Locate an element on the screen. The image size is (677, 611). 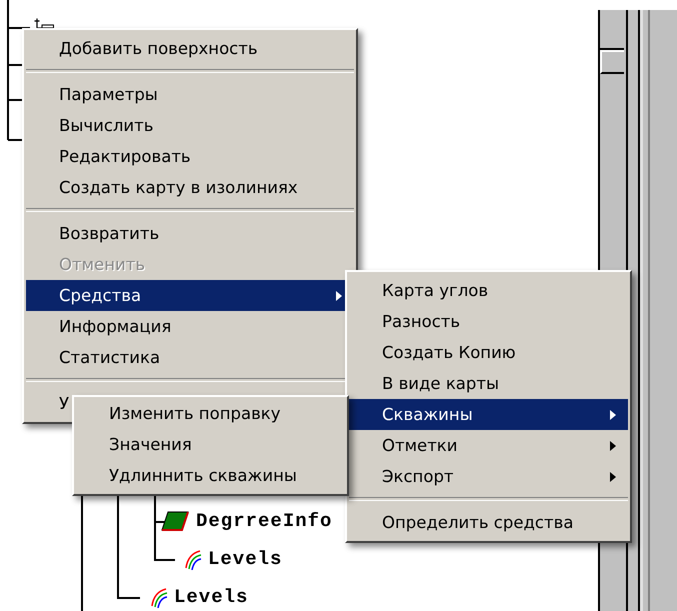
menu-item: Параметры is located at coordinates (190, 94).